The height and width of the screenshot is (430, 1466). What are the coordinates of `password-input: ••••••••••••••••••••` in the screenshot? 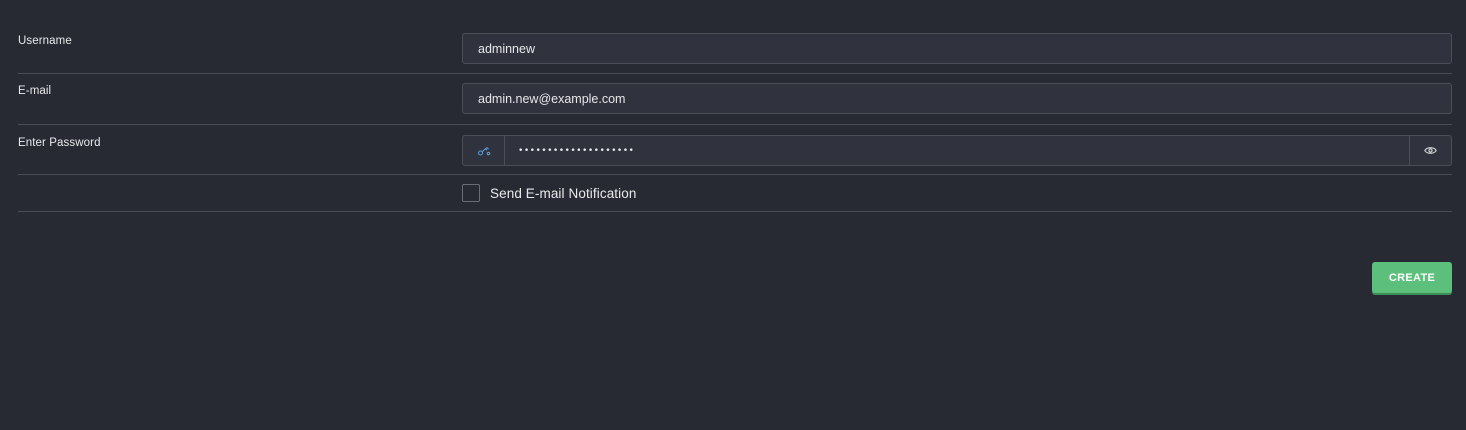 It's located at (957, 150).